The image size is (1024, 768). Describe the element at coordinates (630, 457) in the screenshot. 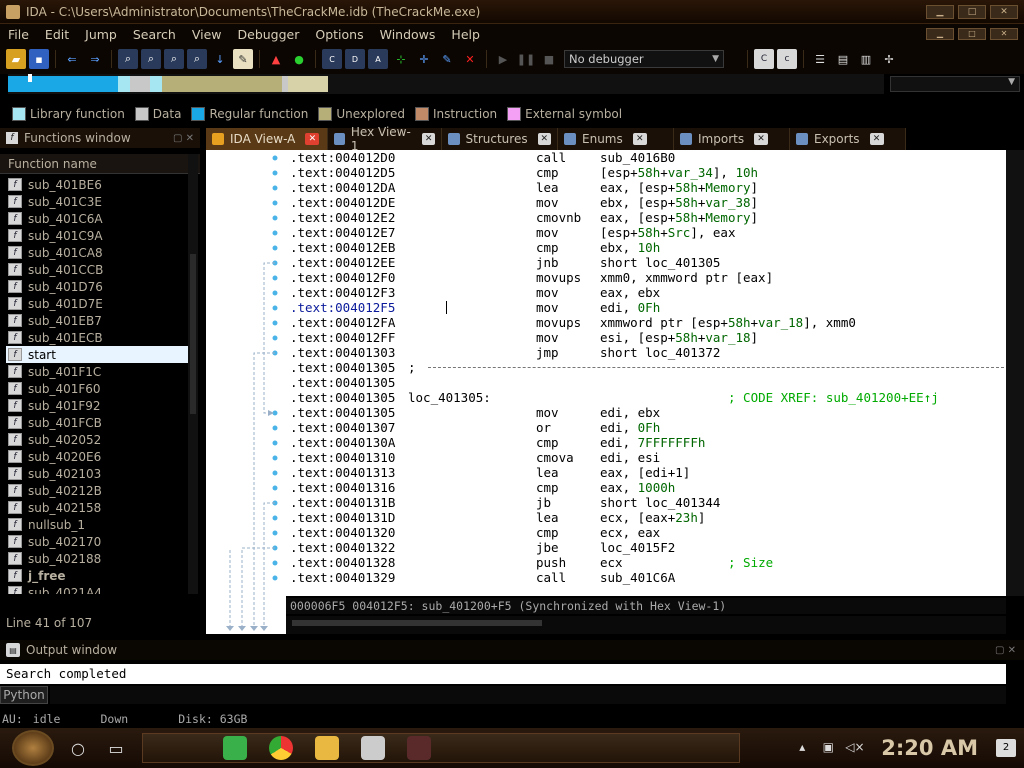

I see `operands: edi, esi` at that location.